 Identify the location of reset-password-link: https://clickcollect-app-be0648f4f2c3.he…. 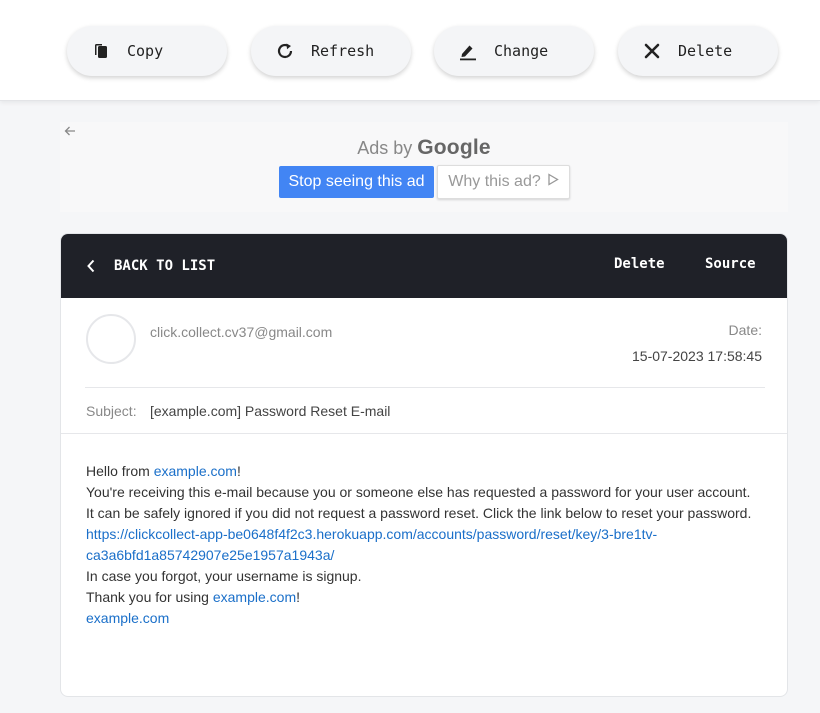
(426, 545).